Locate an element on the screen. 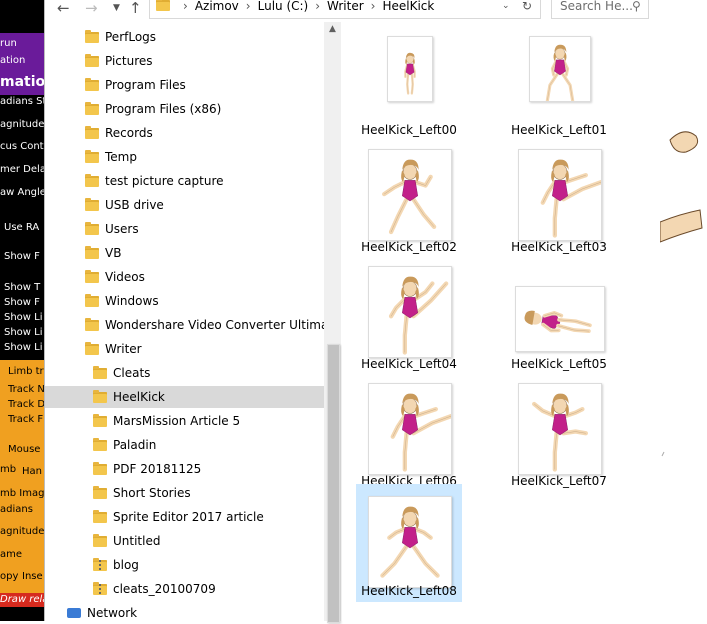 Image resolution: width=707 pixels, height=624 pixels. breadcrumb: › Azimov › Lulu (C:) › Writer › HeelKick ⌄ ↻ is located at coordinates (345, 9).